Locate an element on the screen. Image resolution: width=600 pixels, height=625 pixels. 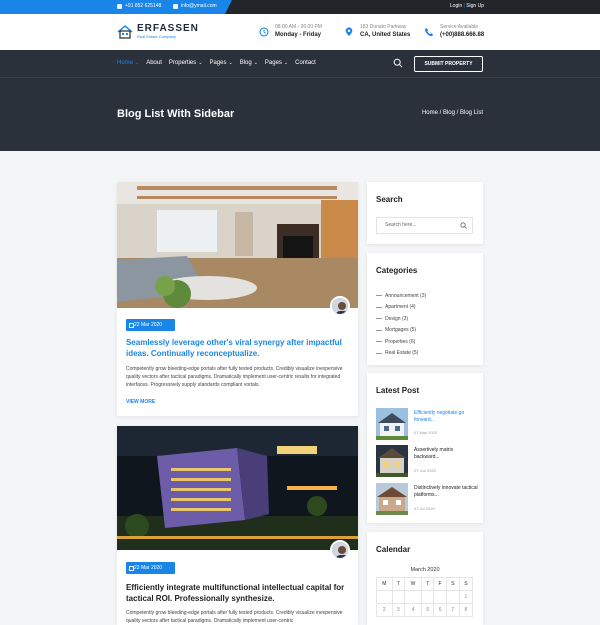
category-link: Properties (6) is located at coordinates (401, 342).